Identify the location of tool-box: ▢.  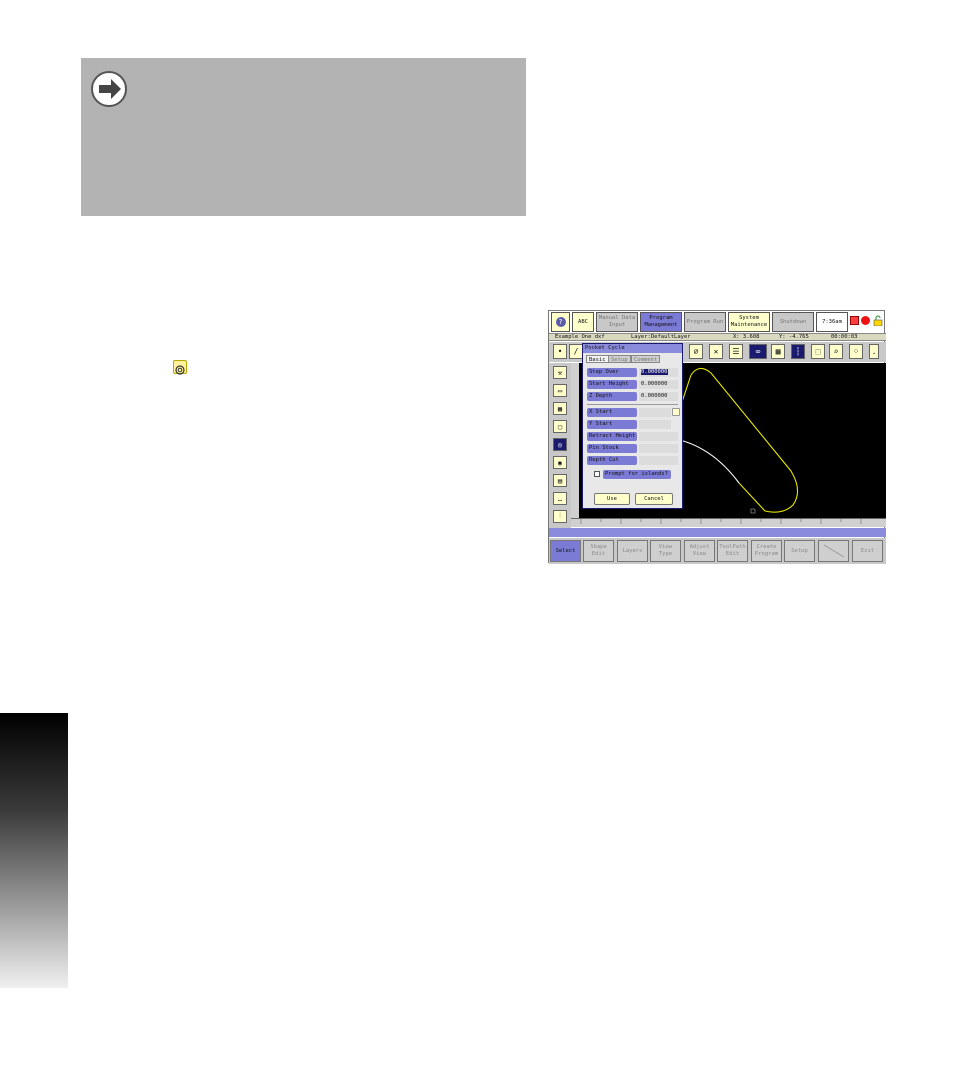
(560, 426).